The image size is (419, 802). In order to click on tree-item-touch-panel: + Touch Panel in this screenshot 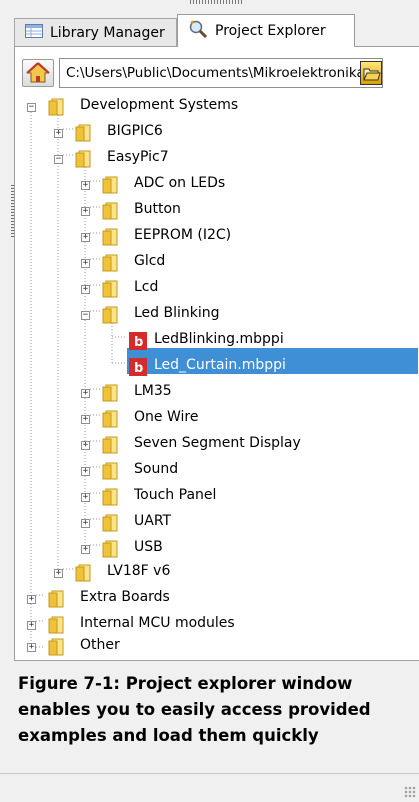, I will do `click(217, 497)`.